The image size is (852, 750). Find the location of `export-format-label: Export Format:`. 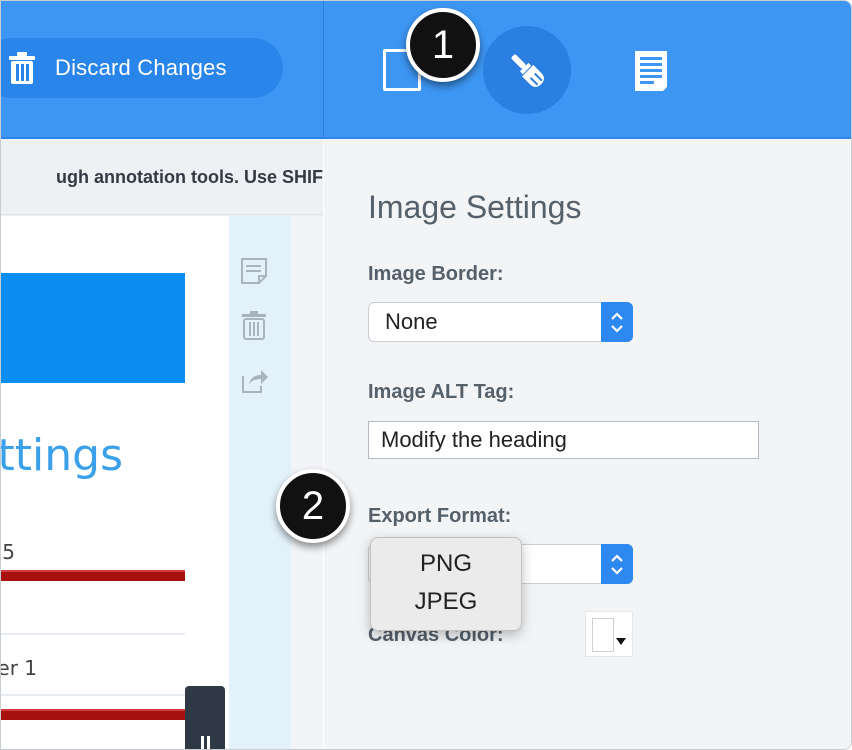

export-format-label: Export Format: is located at coordinates (440, 516).